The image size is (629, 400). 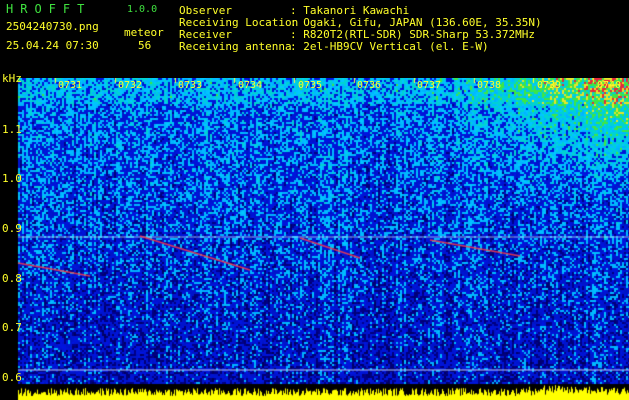 What do you see at coordinates (12, 129) in the screenshot?
I see `y-tick-1-1: 1.1` at bounding box center [12, 129].